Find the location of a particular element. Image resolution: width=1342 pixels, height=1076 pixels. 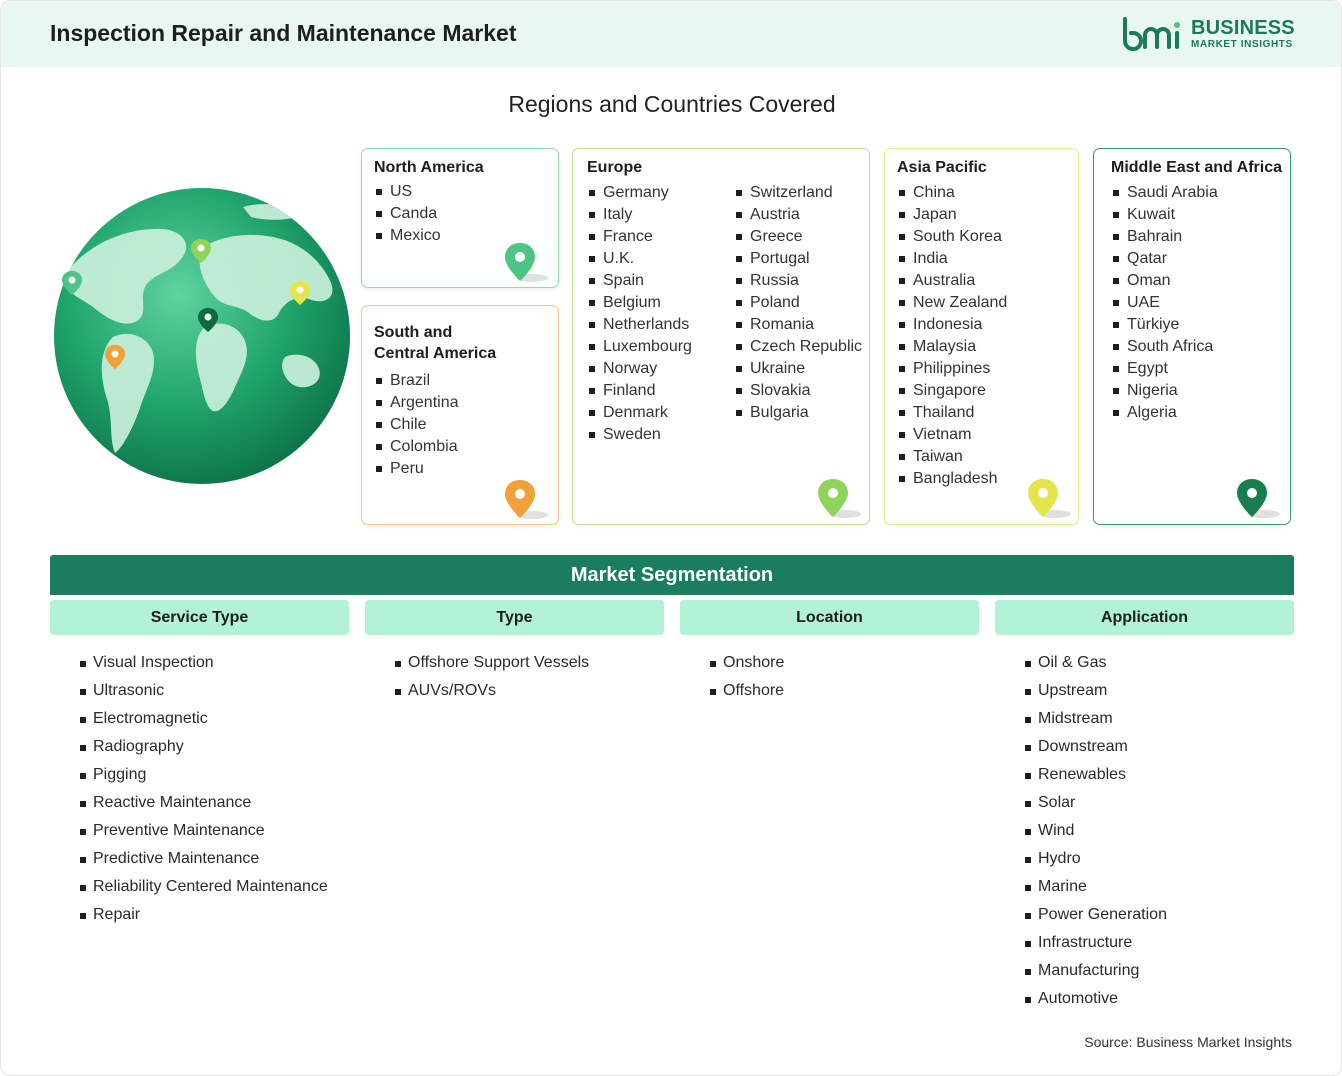

list-item: Wind is located at coordinates (1095, 831).